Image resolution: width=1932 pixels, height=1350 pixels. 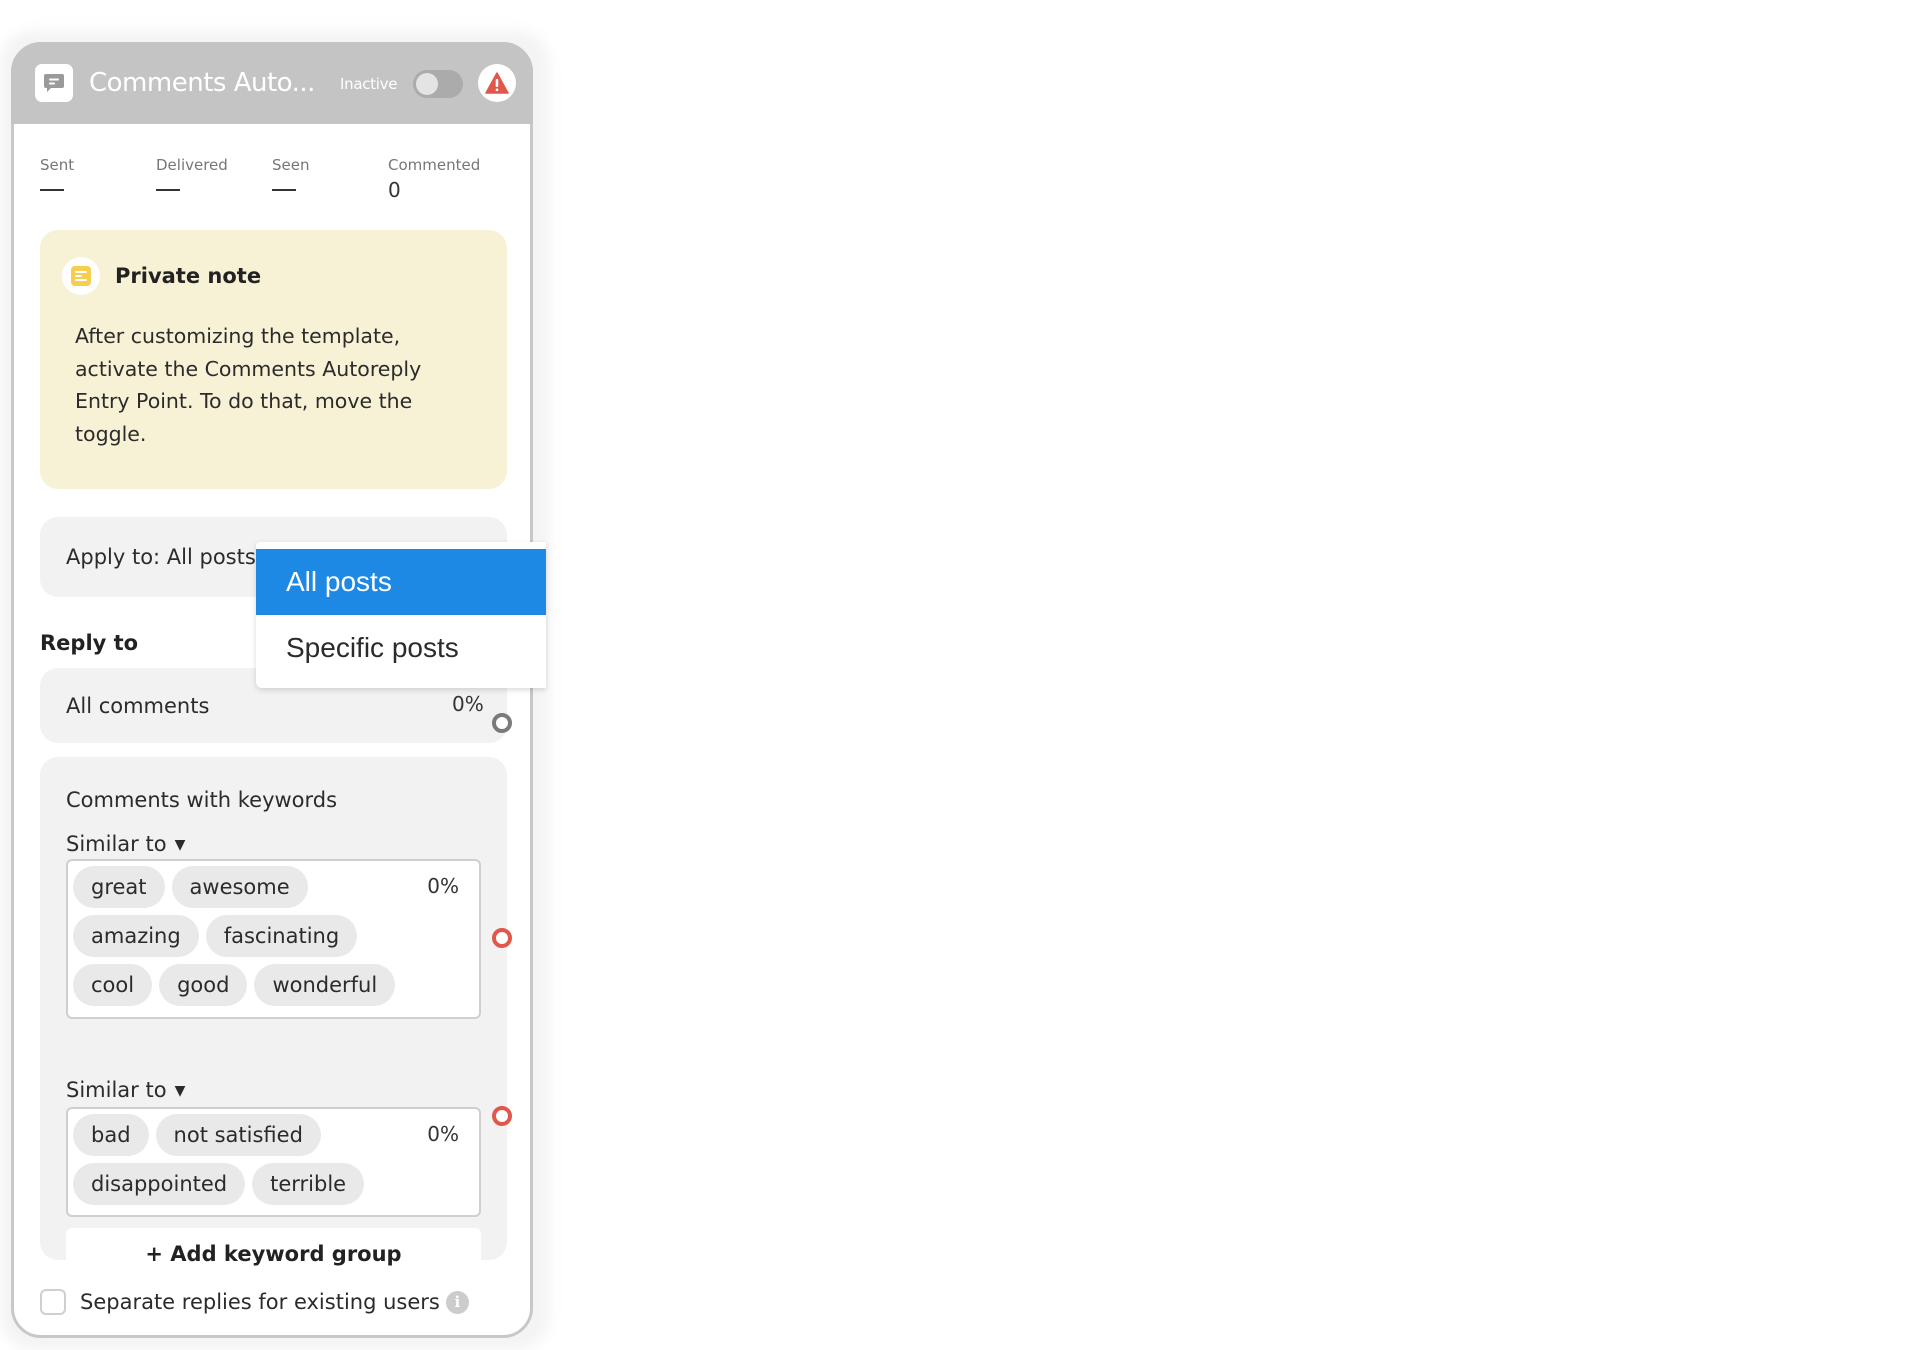 What do you see at coordinates (138, 706) in the screenshot?
I see `all-comments-label: All comments` at bounding box center [138, 706].